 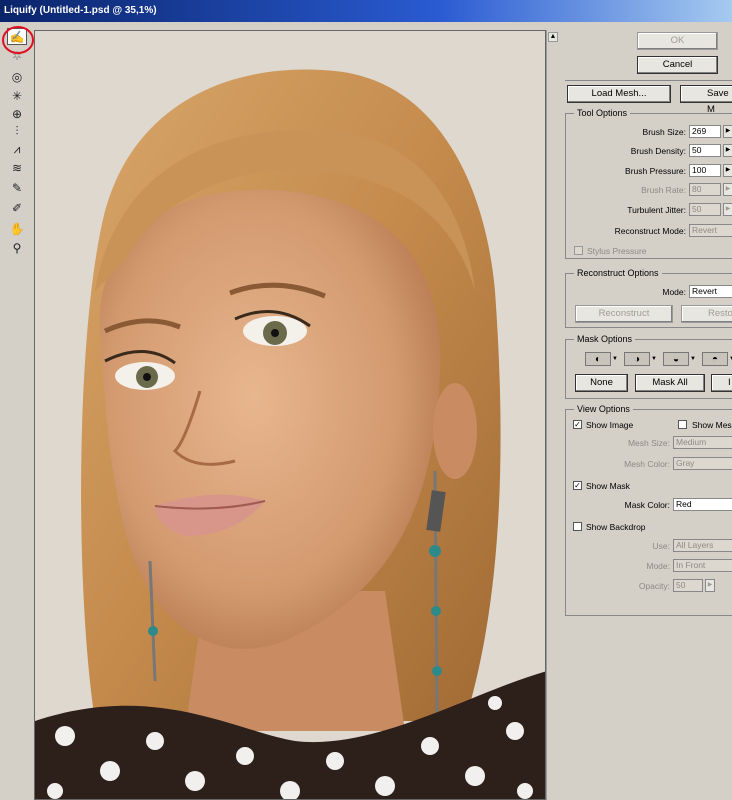 I want to click on freeze-mask-tool: ✎, so click(x=17, y=187).